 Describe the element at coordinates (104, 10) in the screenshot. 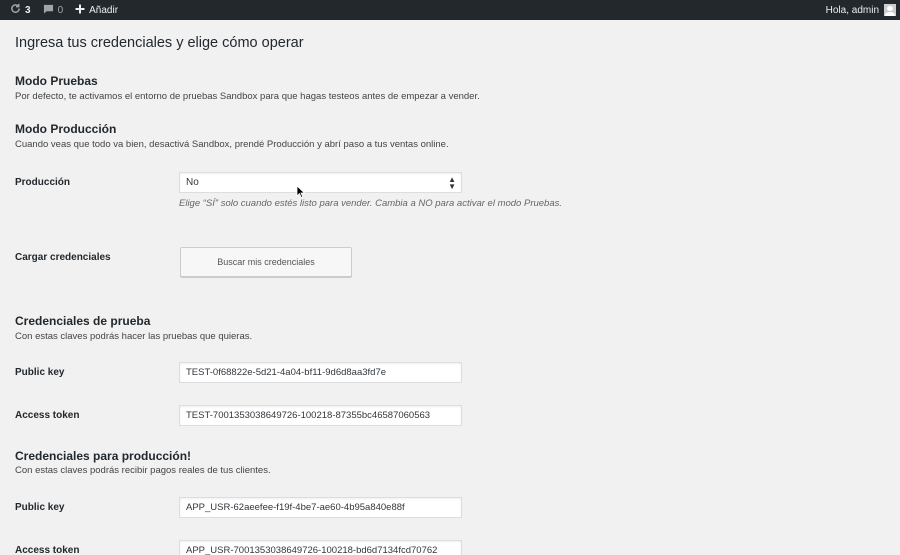

I see `new-label: Añadir` at that location.